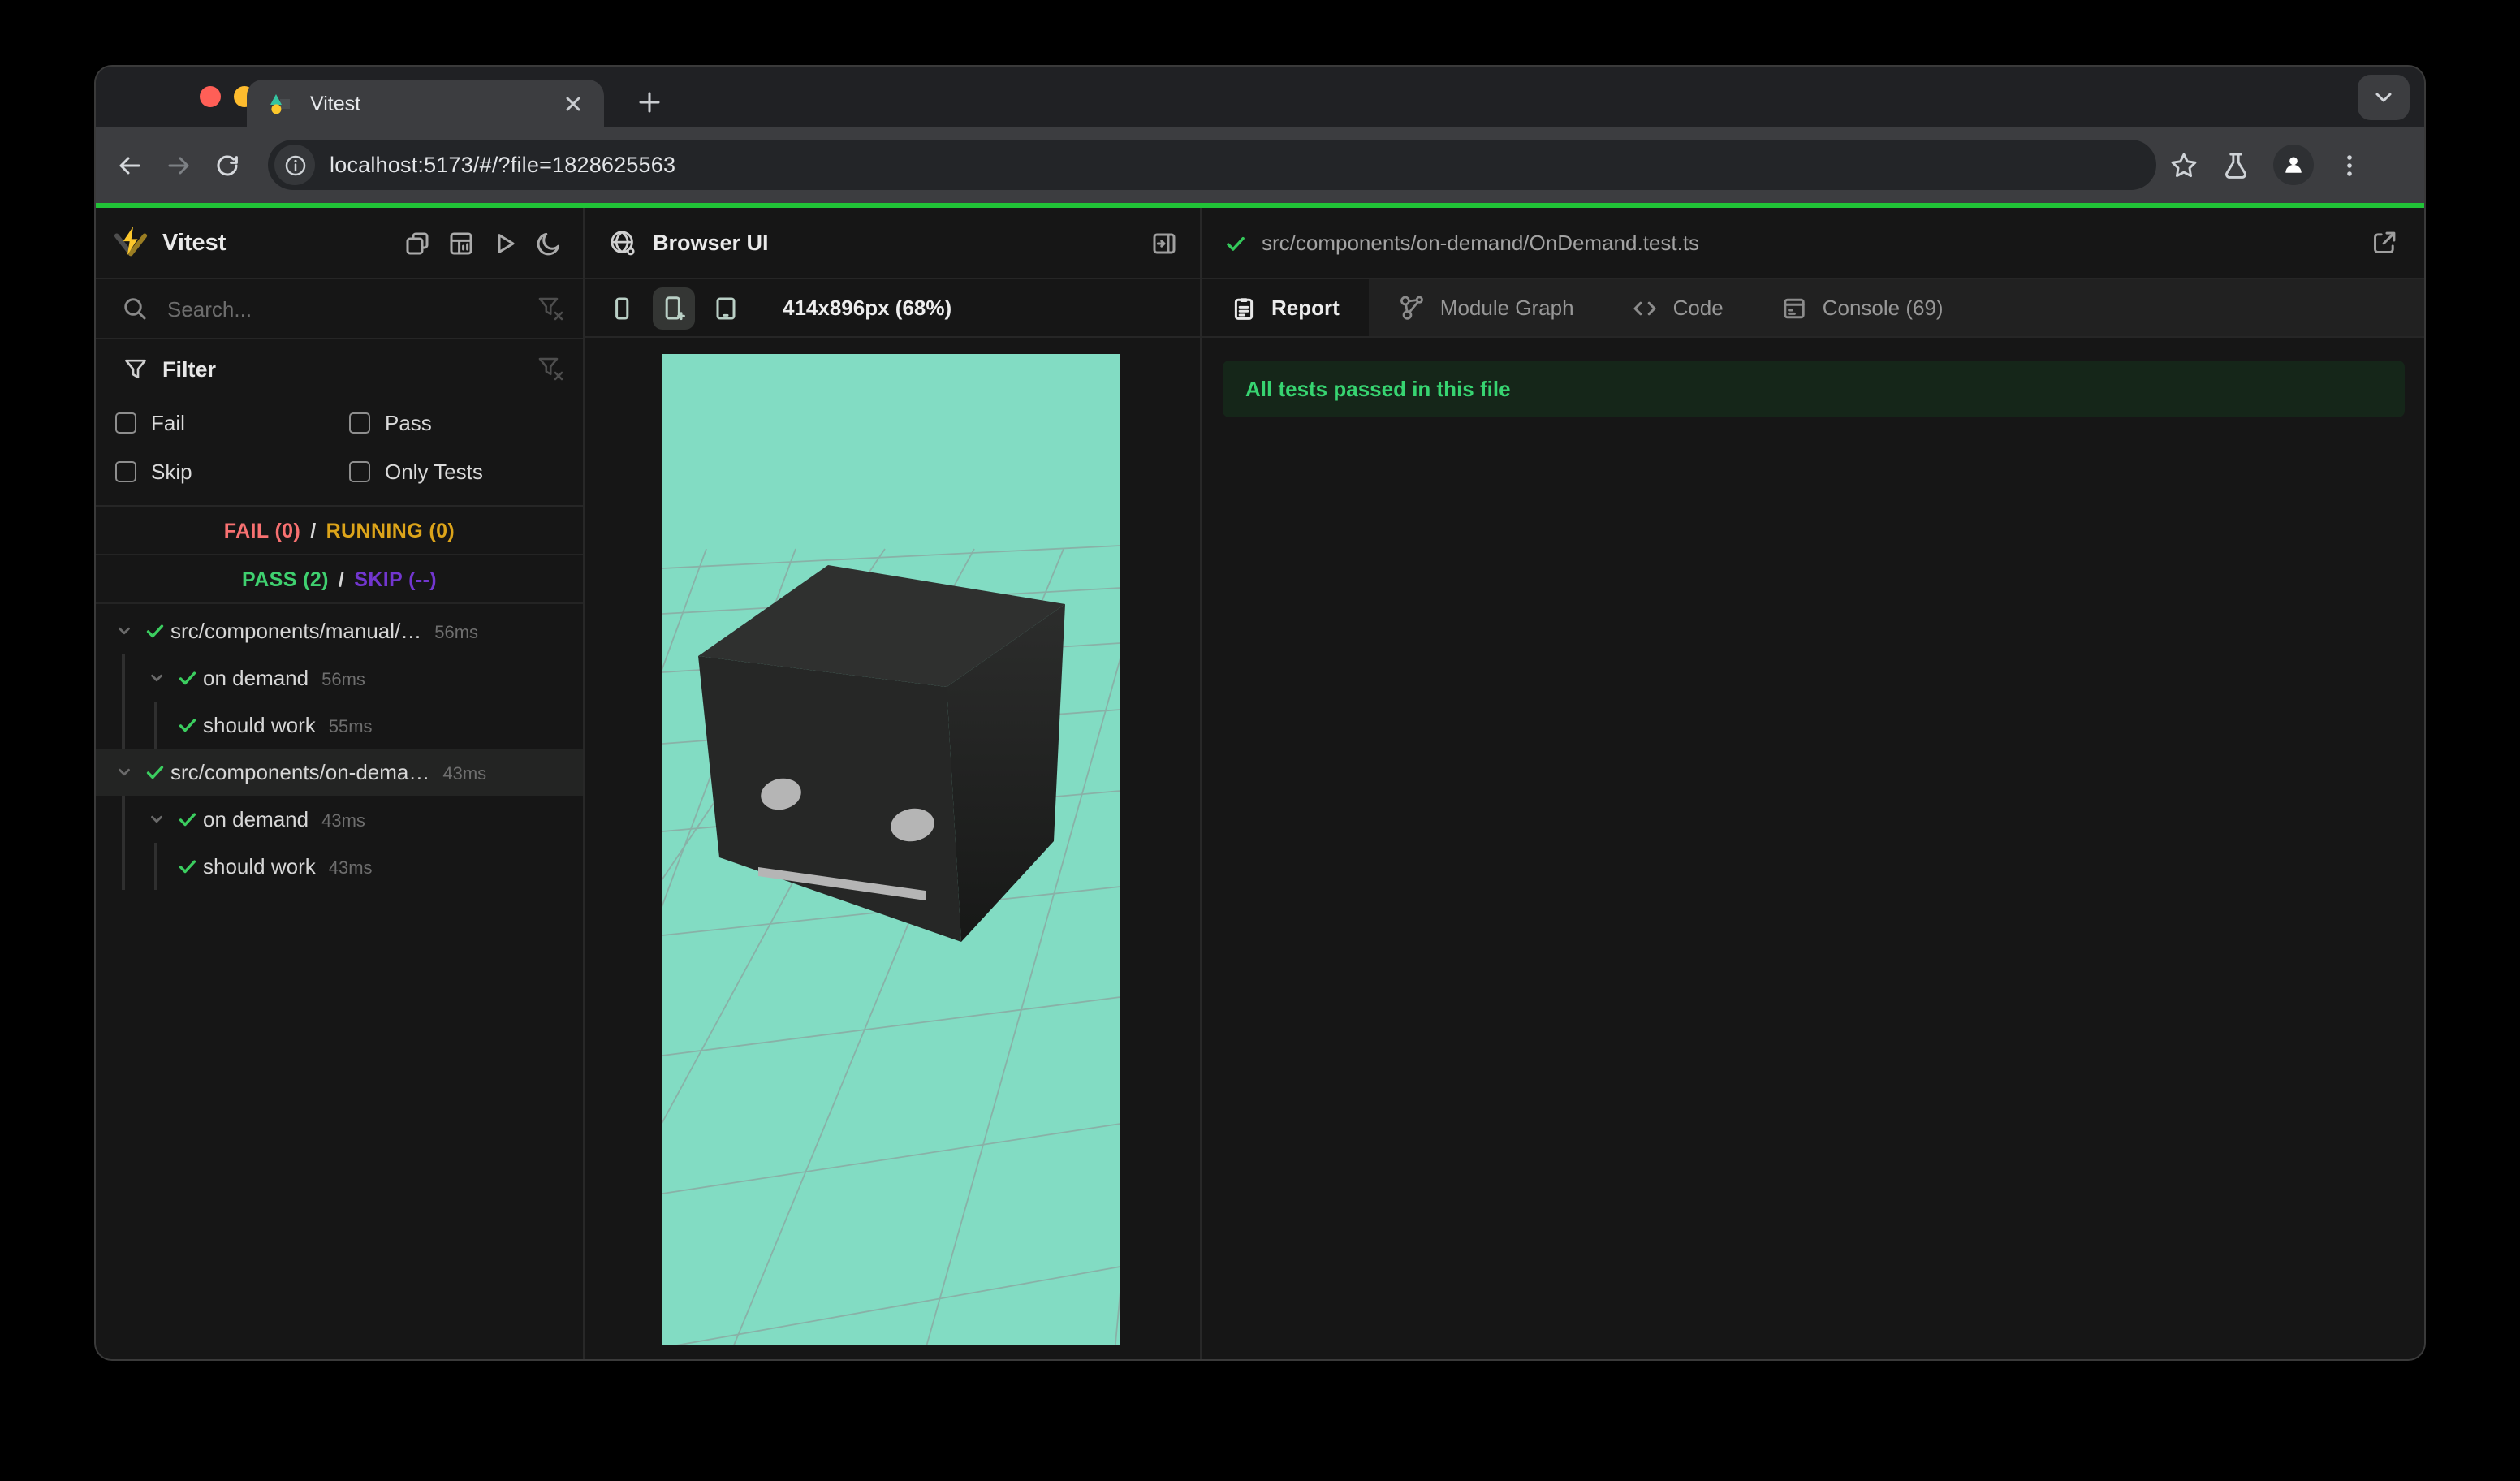  I want to click on report-icon, so click(1244, 308).